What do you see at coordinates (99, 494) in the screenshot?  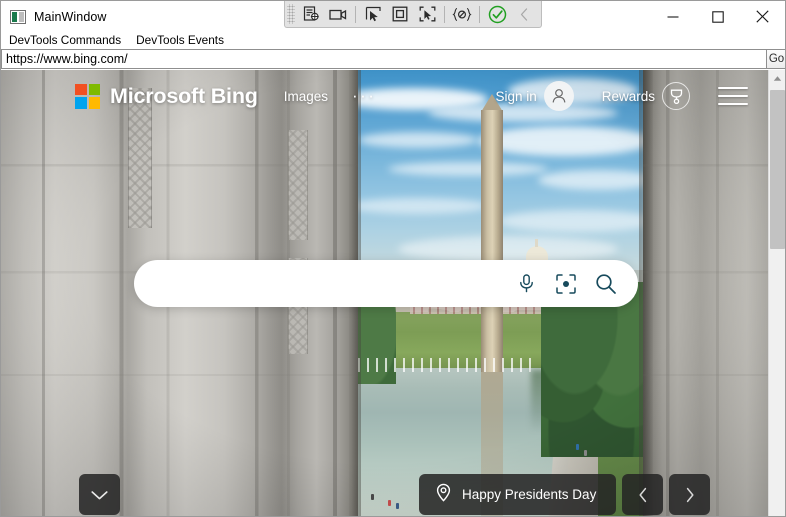 I see `scroll-down-button` at bounding box center [99, 494].